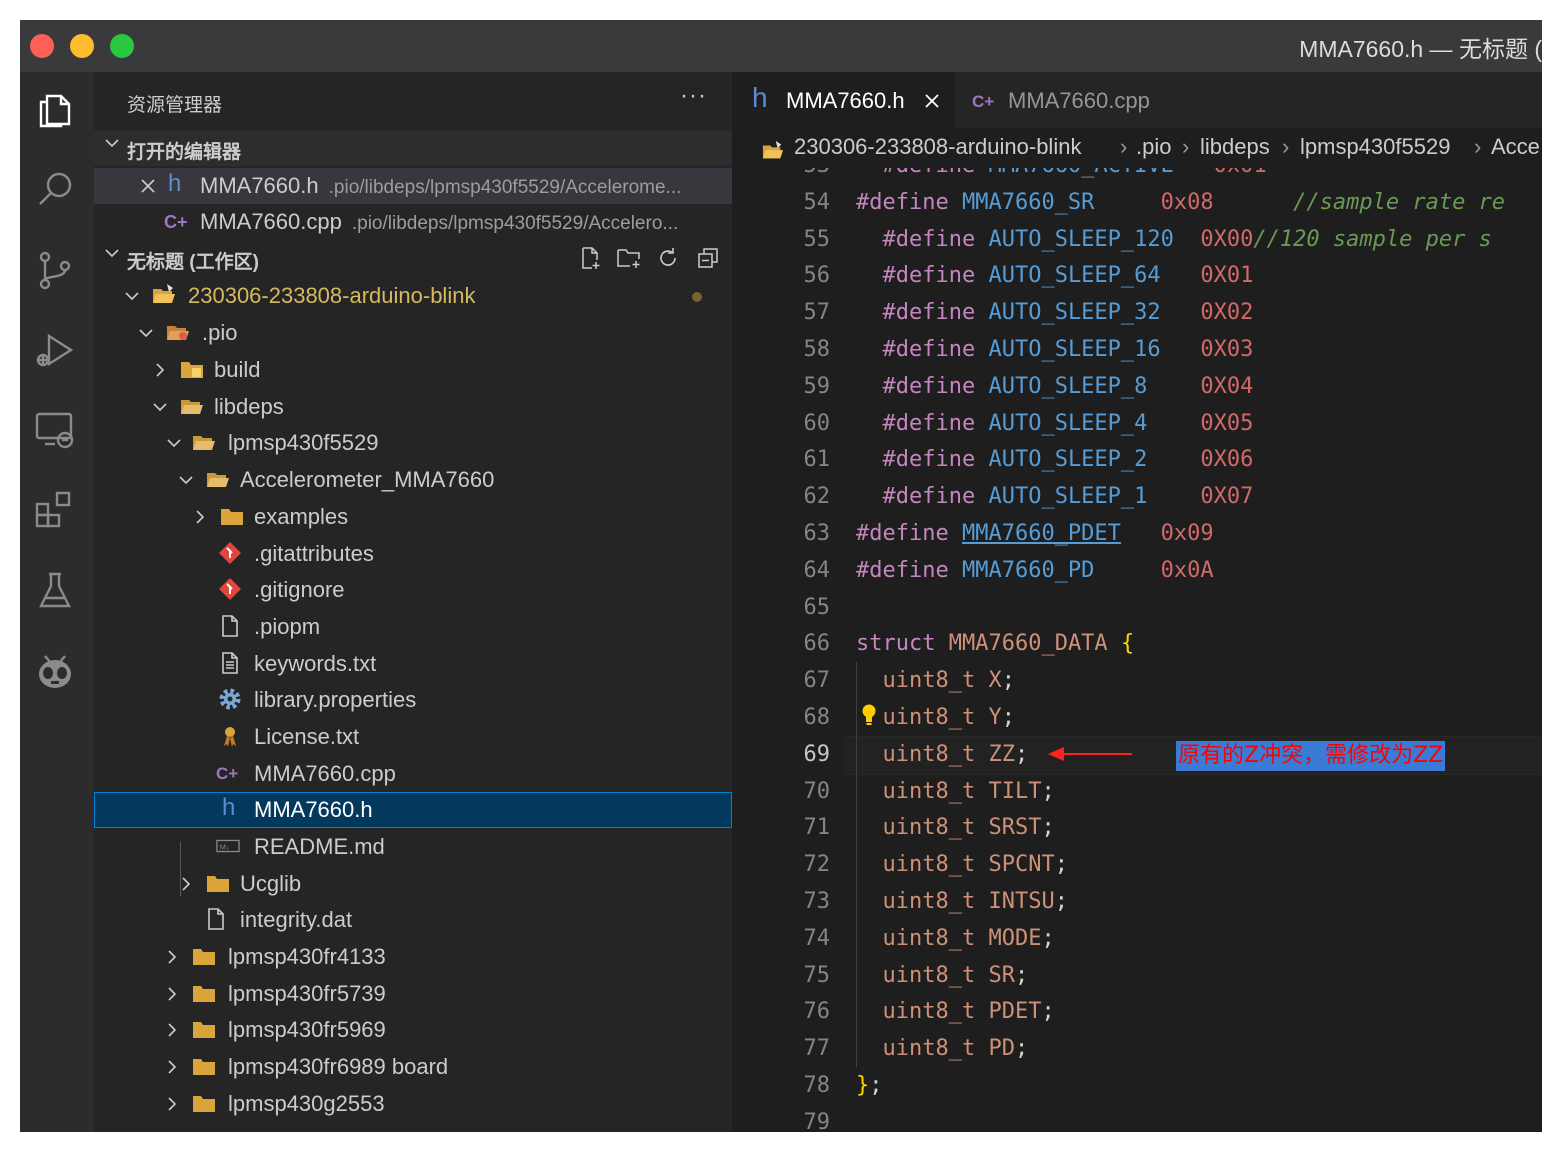  What do you see at coordinates (413, 774) in the screenshot?
I see `tree-item-file: C+ MMA7660.cpp` at bounding box center [413, 774].